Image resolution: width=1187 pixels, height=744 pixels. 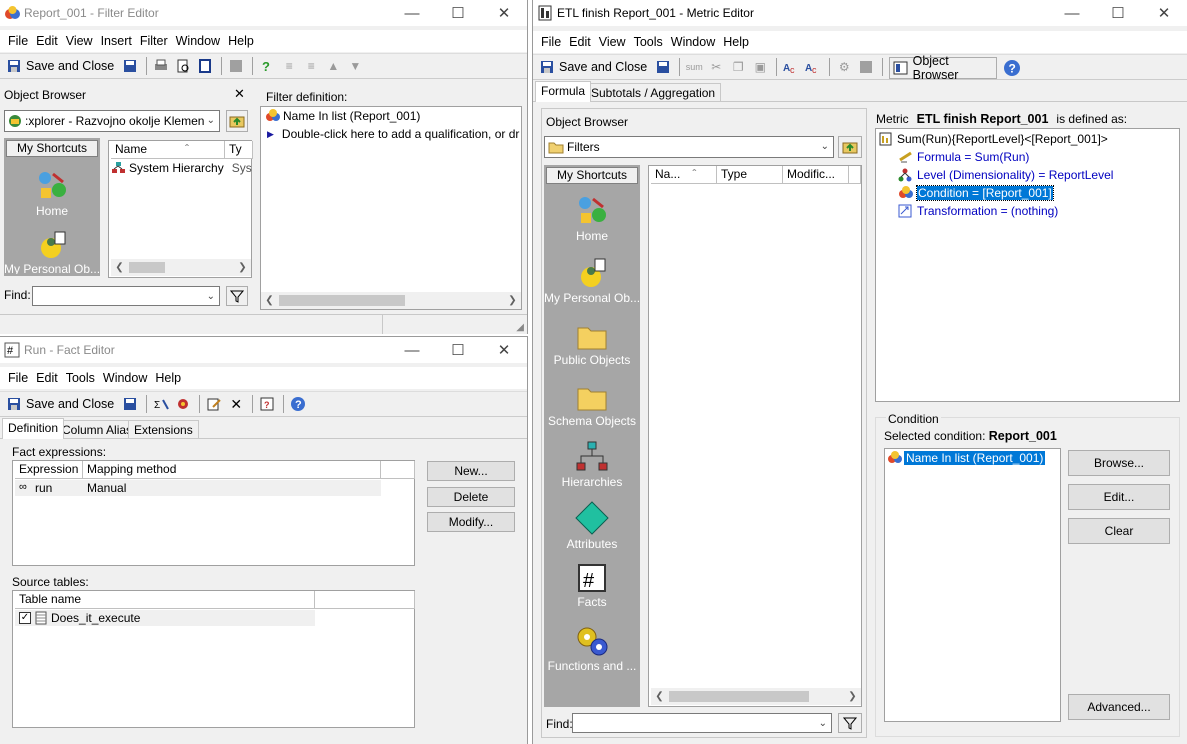 I want to click on tab-formula: Formula, so click(x=563, y=91).